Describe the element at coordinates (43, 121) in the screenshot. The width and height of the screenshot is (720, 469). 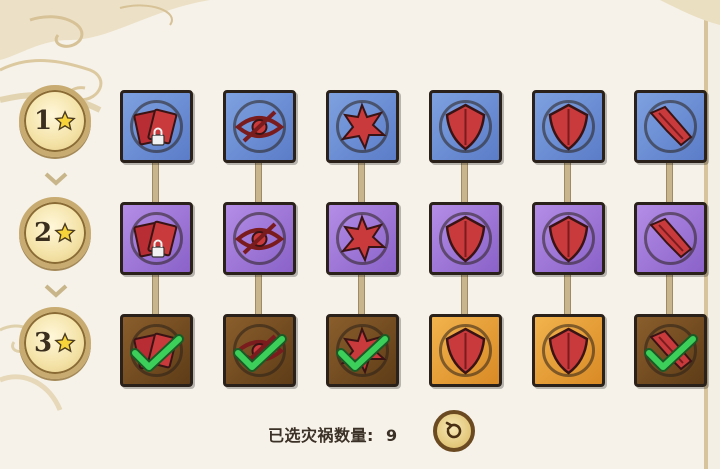
I see `tier-number: 1` at that location.